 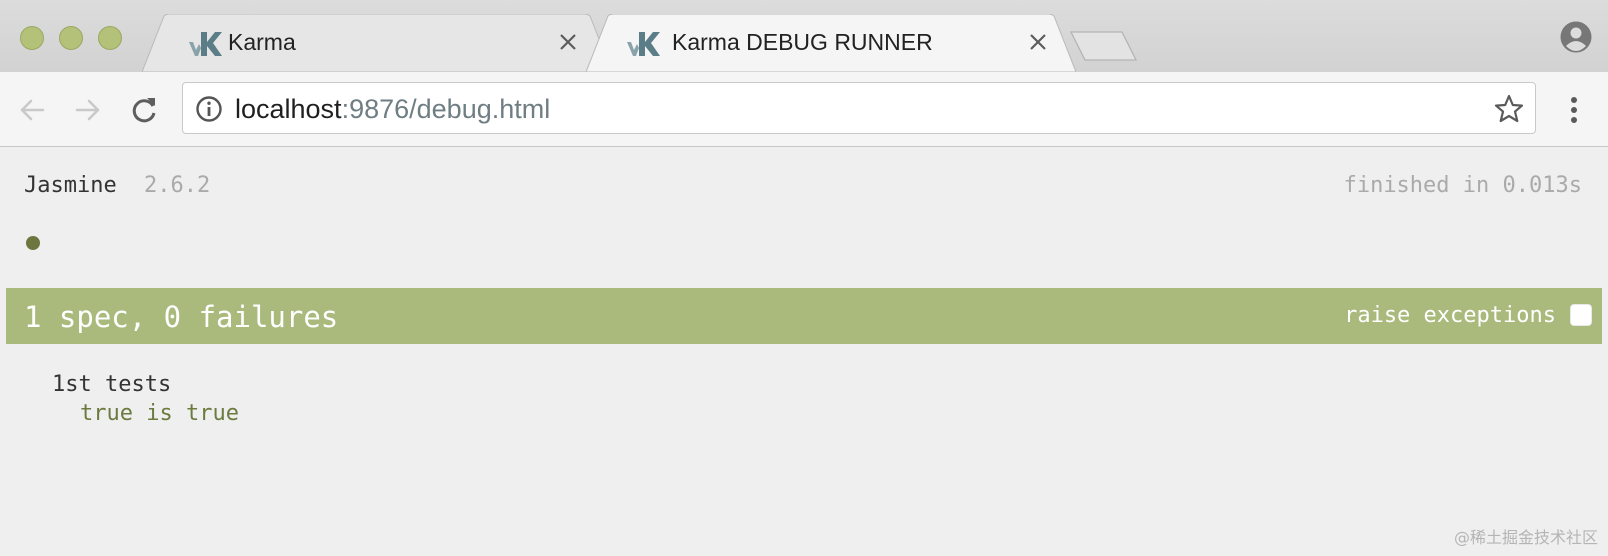 What do you see at coordinates (802, 42) in the screenshot?
I see `tab-title: Karma DEBUG RUNNER` at bounding box center [802, 42].